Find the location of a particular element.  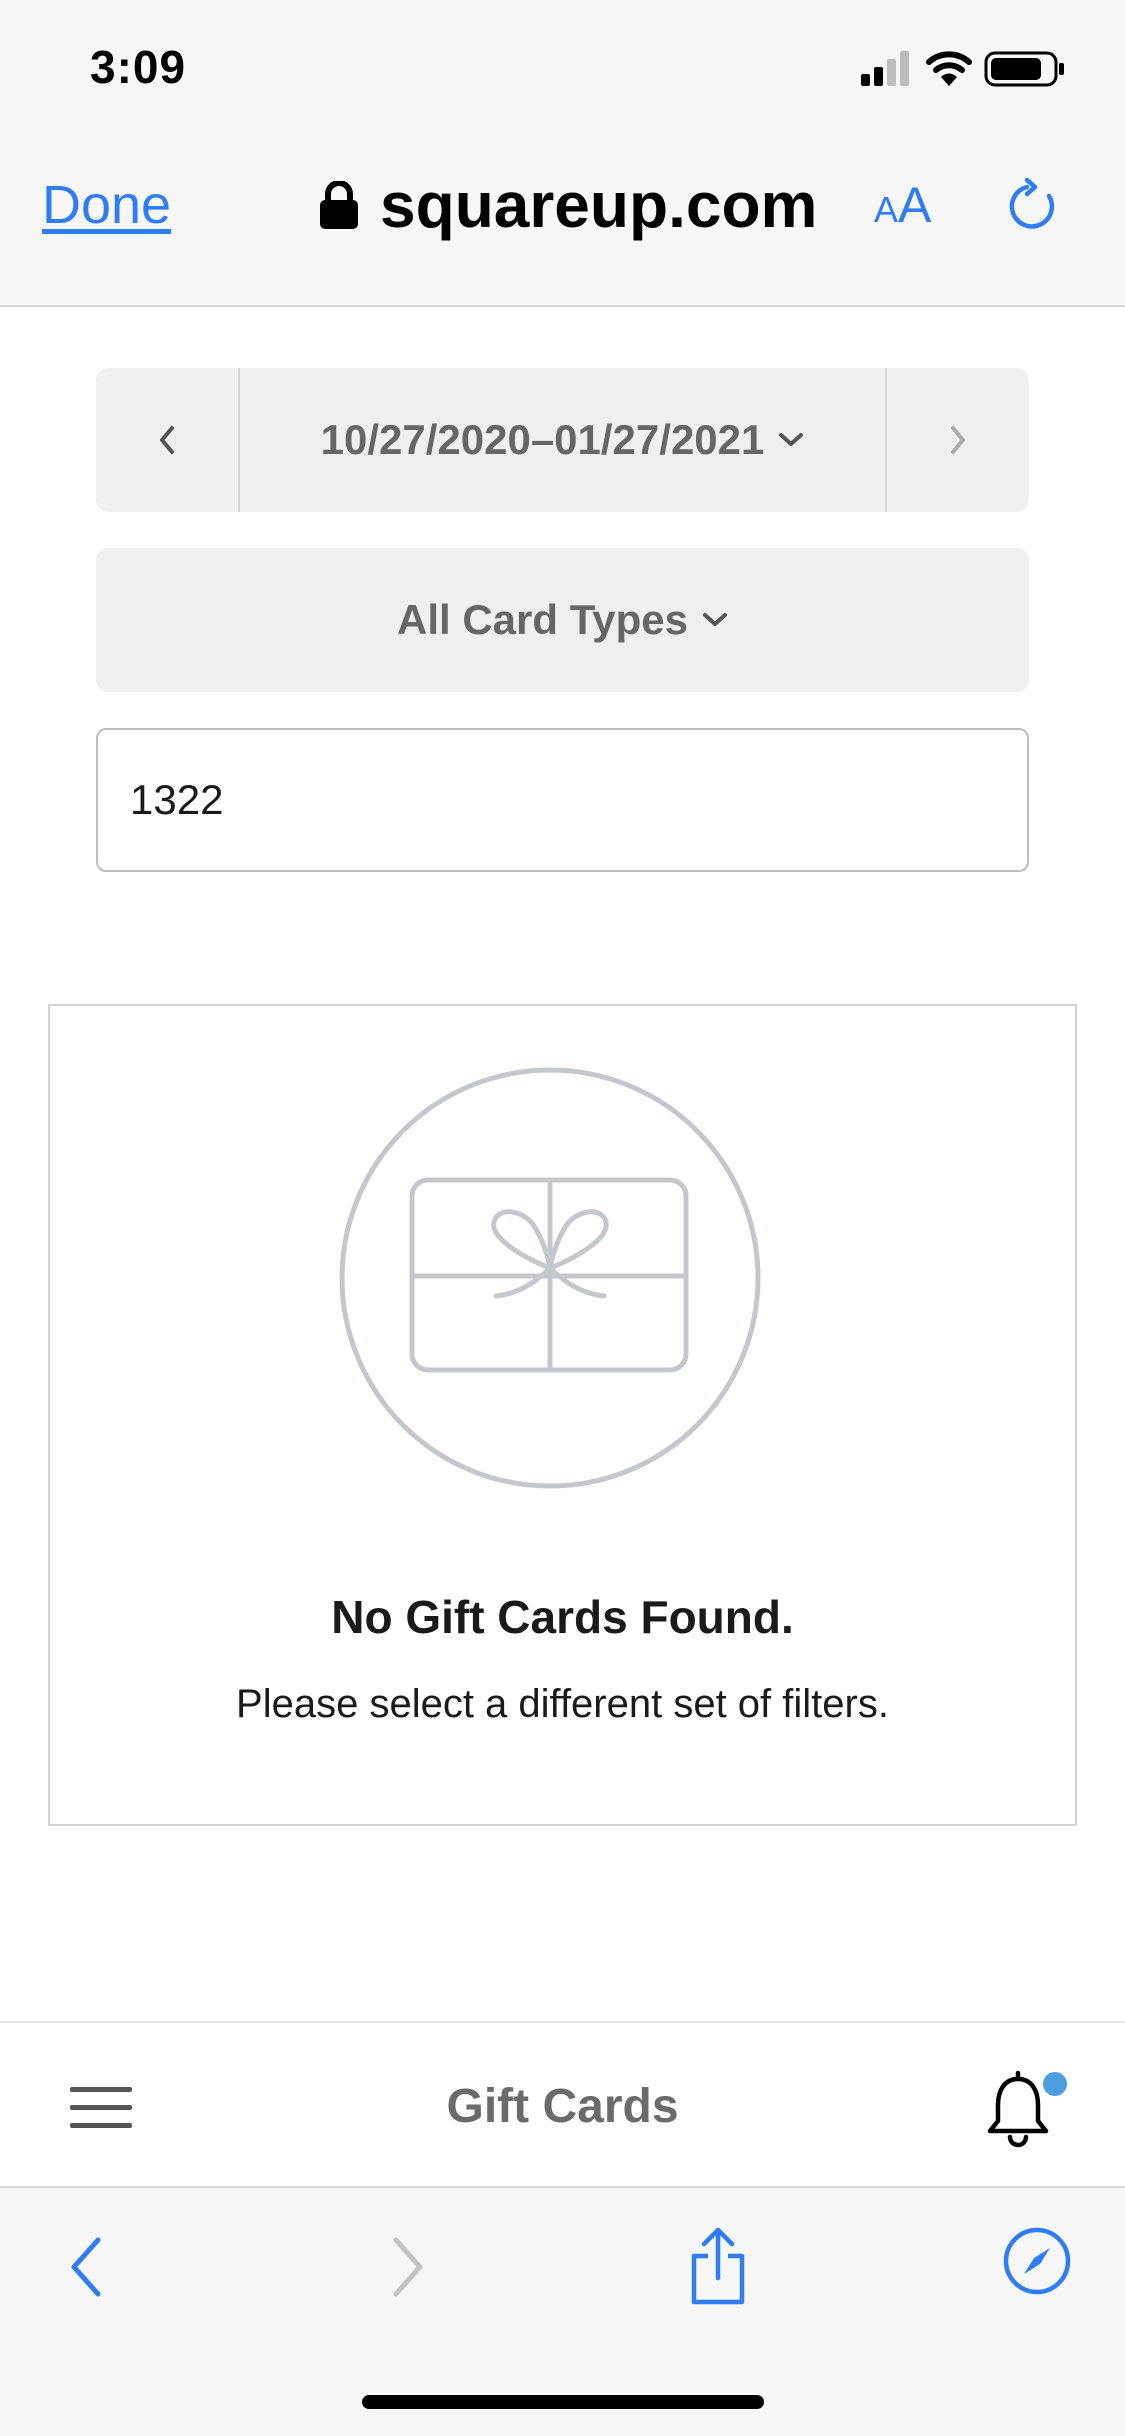

text-size-button: AA is located at coordinates (902, 205).